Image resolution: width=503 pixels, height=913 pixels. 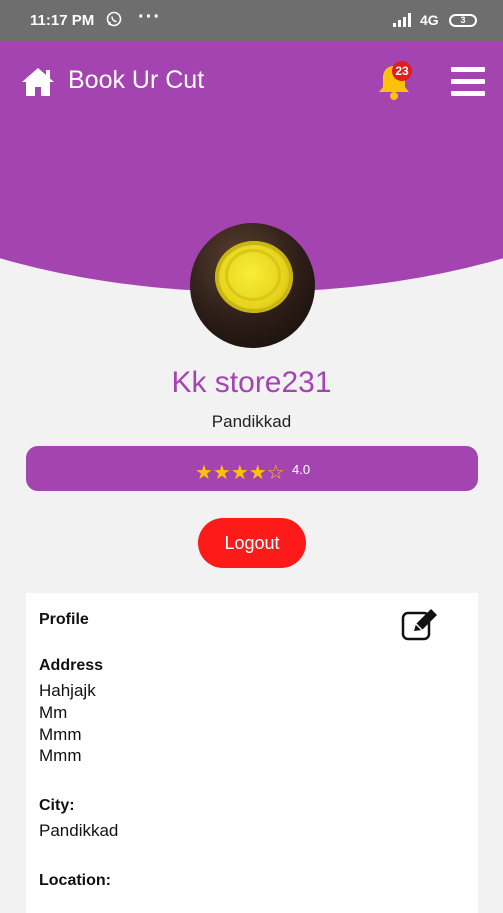 What do you see at coordinates (251, 21) in the screenshot?
I see `status-bar: 11:17 PM ··· 4G 3` at bounding box center [251, 21].